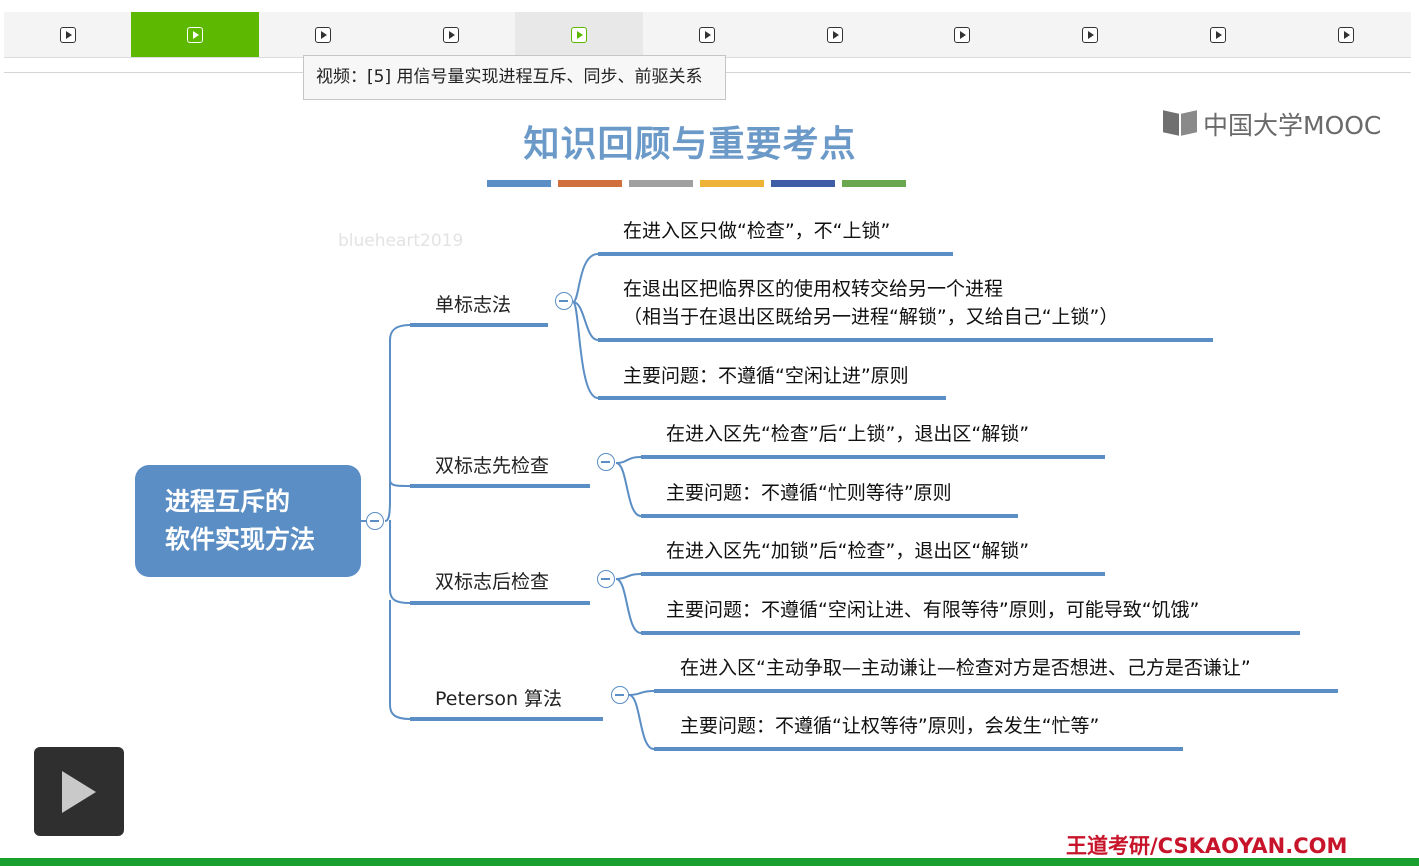 This screenshot has height=866, width=1419. I want to click on root-collapse-toggle, so click(375, 521).